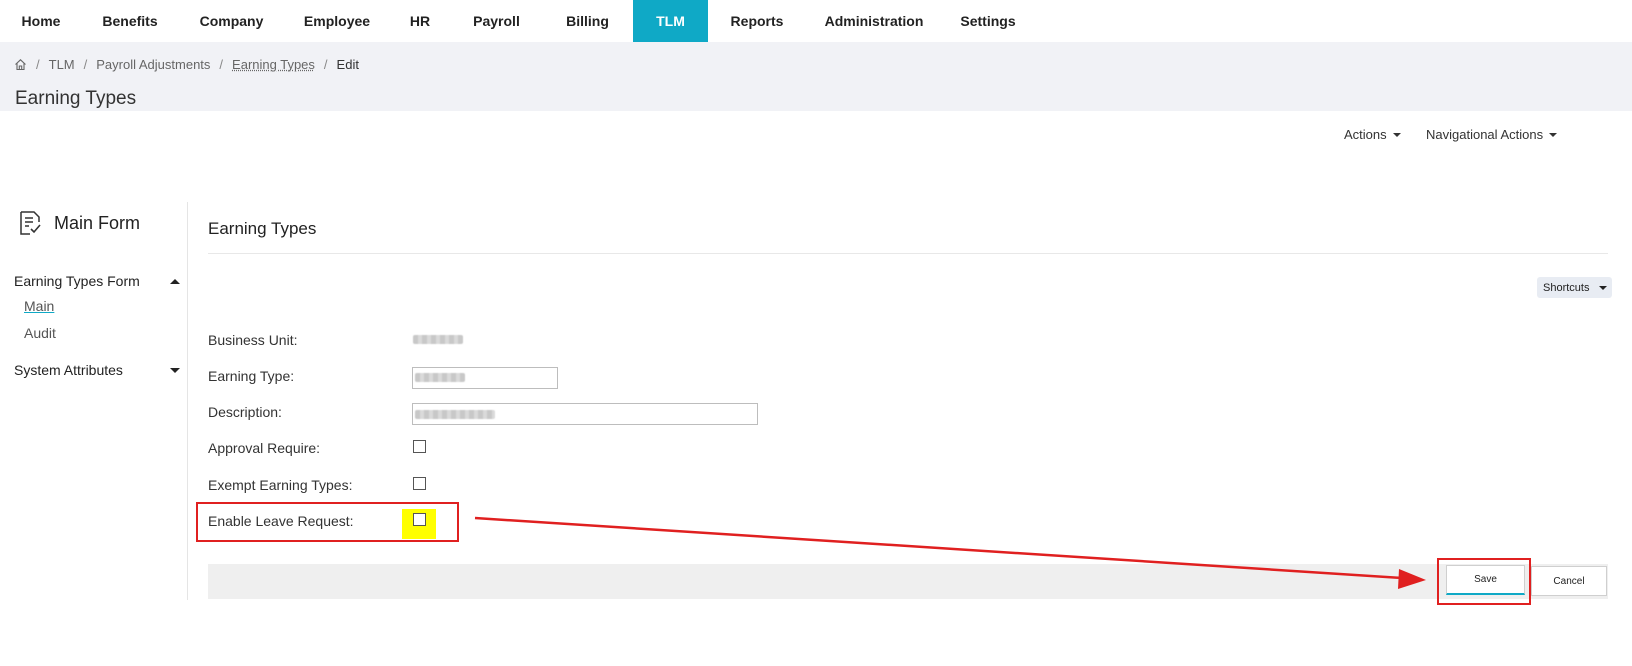 Image resolution: width=1632 pixels, height=666 pixels. I want to click on page-title: Earning Types, so click(76, 98).